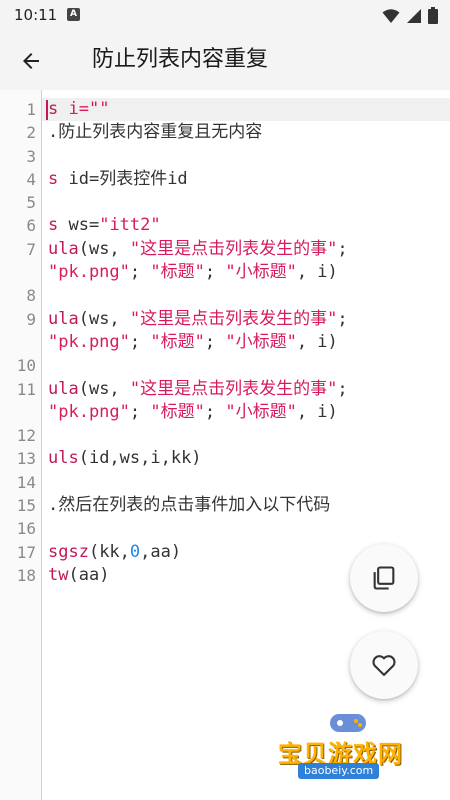 The image size is (450, 800). I want to click on line-number: 13, so click(26, 459).